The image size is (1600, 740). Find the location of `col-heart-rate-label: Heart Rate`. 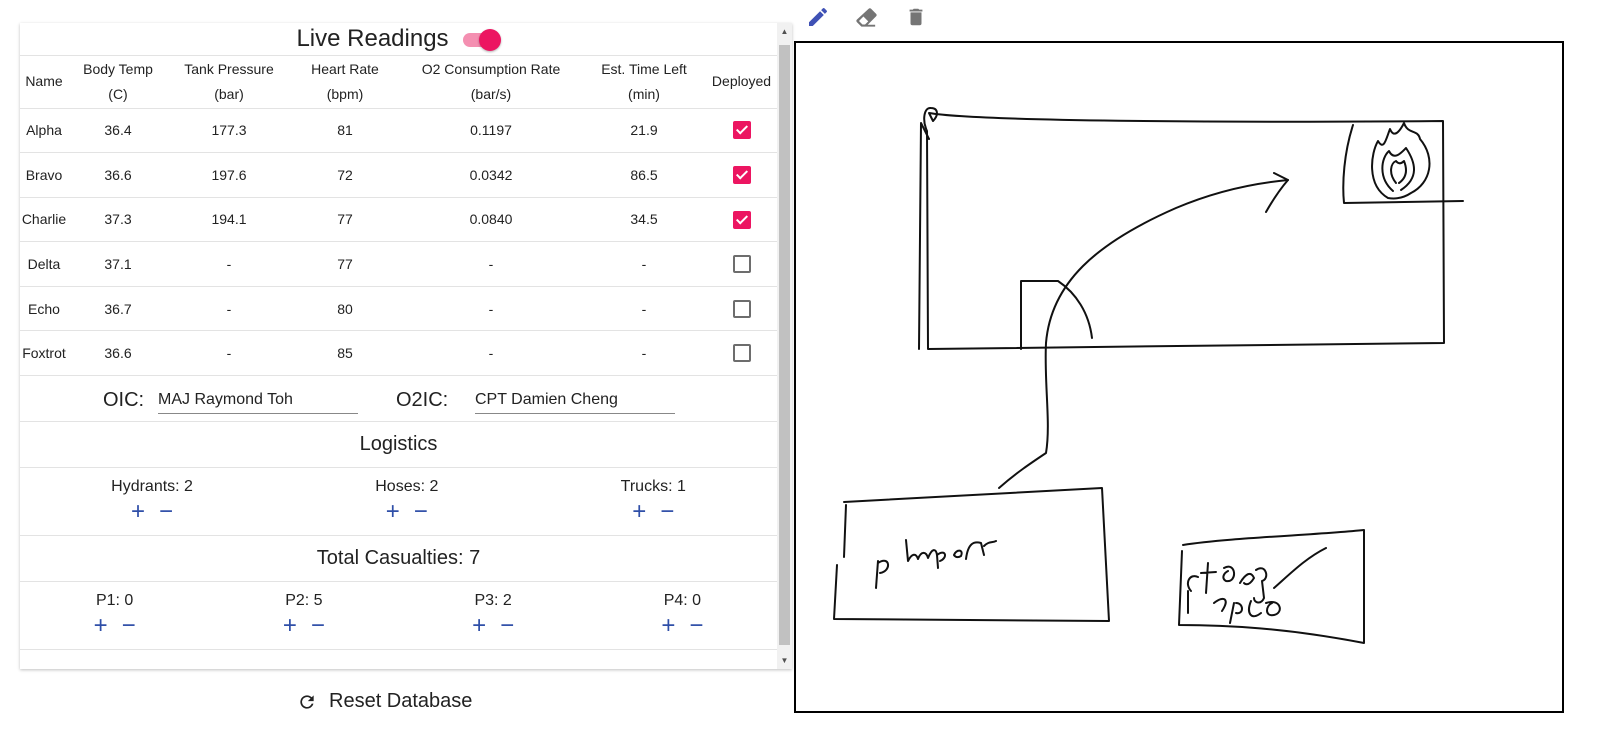

col-heart-rate-label: Heart Rate is located at coordinates (345, 68).